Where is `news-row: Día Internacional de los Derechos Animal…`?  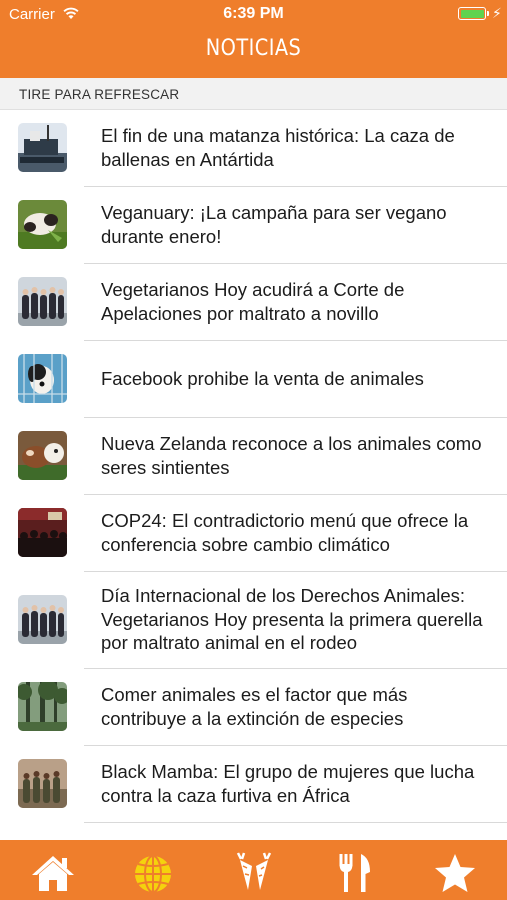 news-row: Día Internacional de los Derechos Animal… is located at coordinates (253, 620).